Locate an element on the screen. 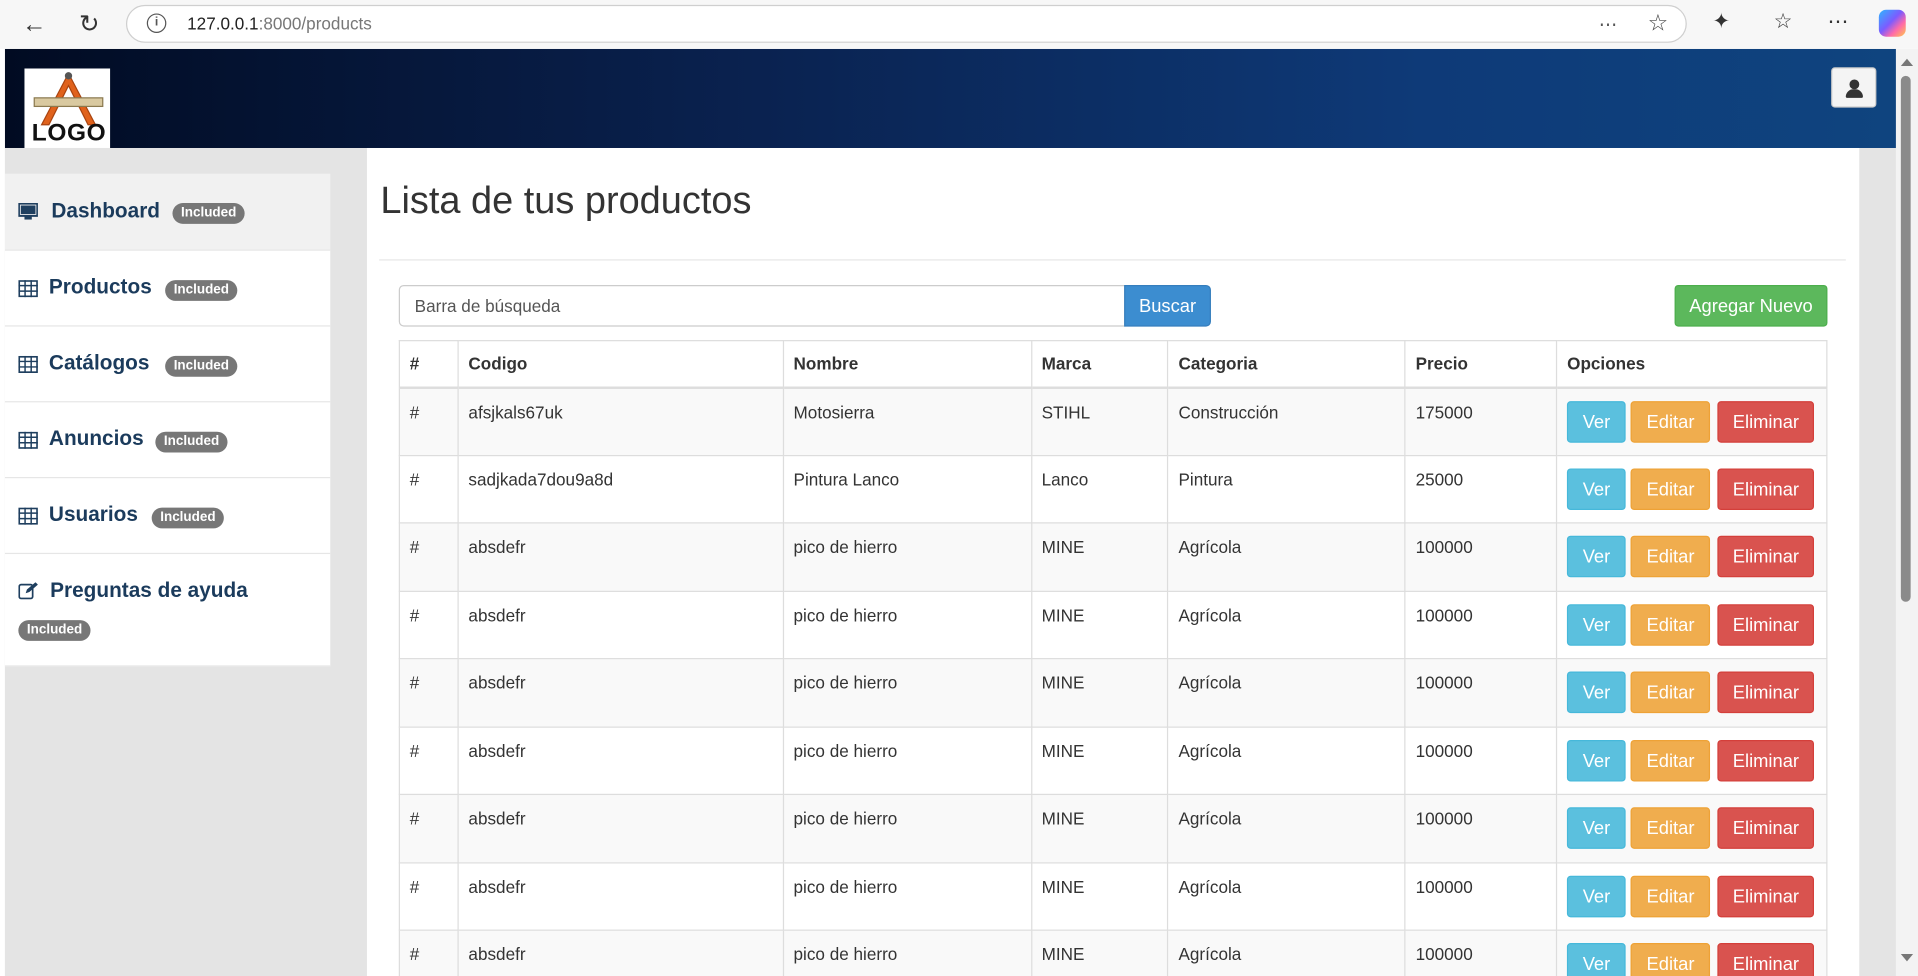 Image resolution: width=1918 pixels, height=976 pixels. top-header: LOGO is located at coordinates (950, 98).